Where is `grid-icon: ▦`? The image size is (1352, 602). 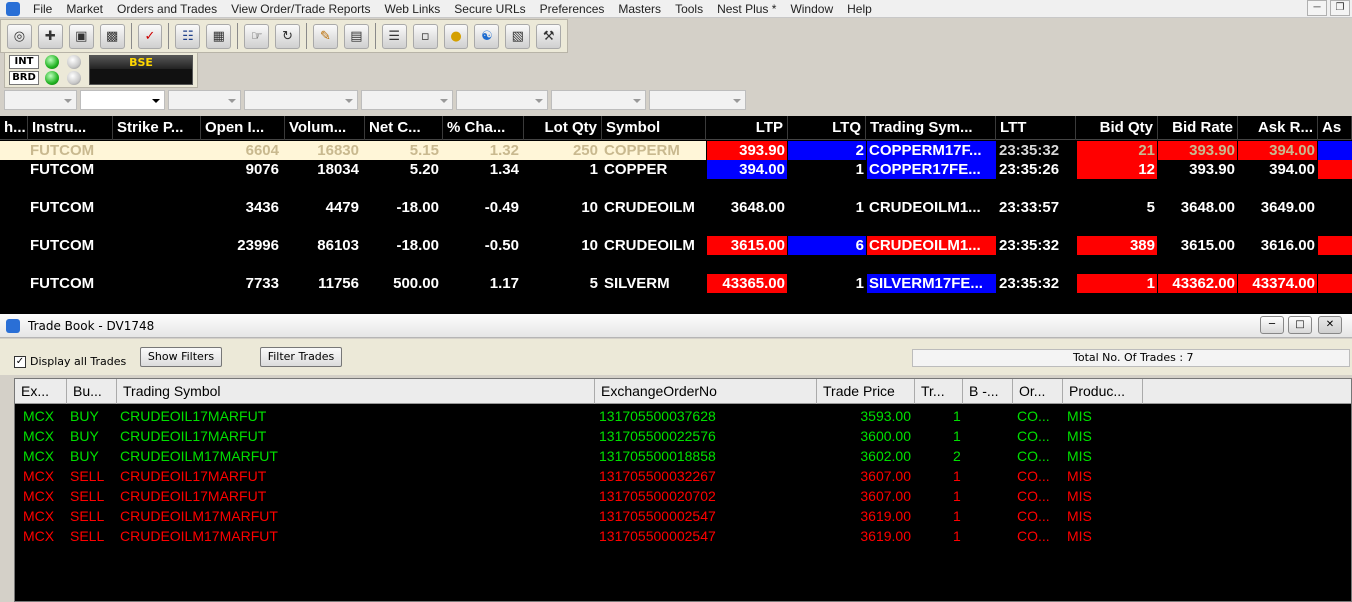 grid-icon: ▦ is located at coordinates (219, 36).